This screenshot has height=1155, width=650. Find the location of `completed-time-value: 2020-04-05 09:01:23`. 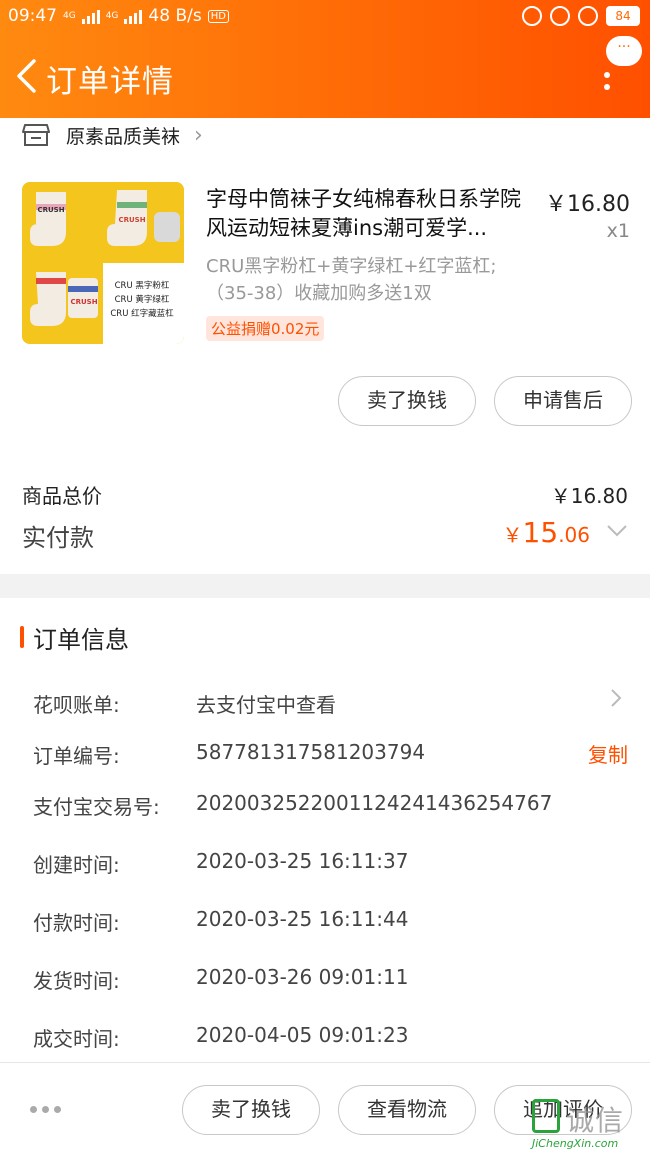

completed-time-value: 2020-04-05 09:01:23 is located at coordinates (302, 1035).